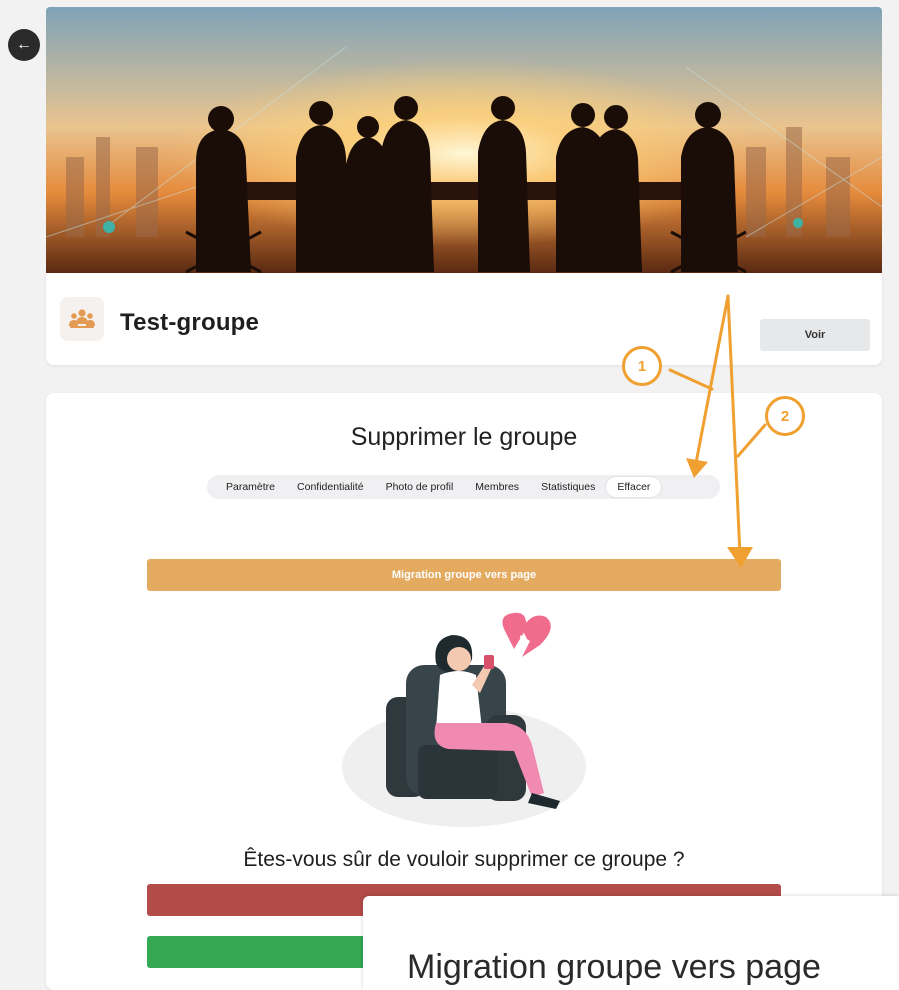 This screenshot has width=899, height=990. What do you see at coordinates (464, 319) in the screenshot?
I see `group-header-card: Test-groupe Voir` at bounding box center [464, 319].